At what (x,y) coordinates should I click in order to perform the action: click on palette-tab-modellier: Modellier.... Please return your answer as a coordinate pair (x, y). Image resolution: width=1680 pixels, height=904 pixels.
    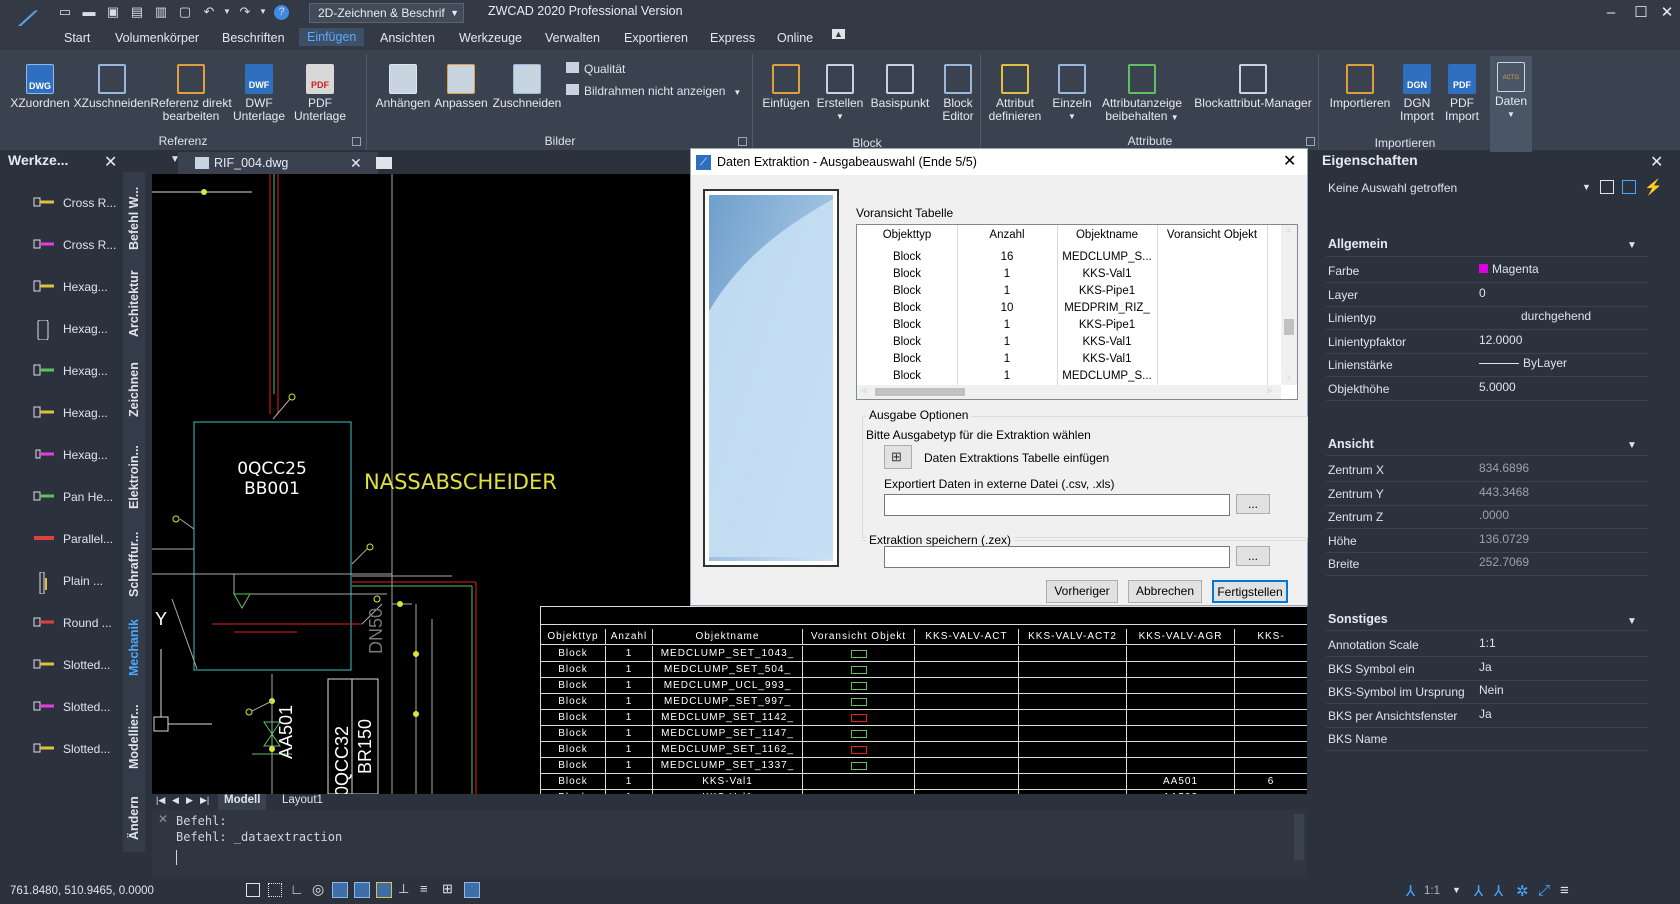
    Looking at the image, I should click on (138, 737).